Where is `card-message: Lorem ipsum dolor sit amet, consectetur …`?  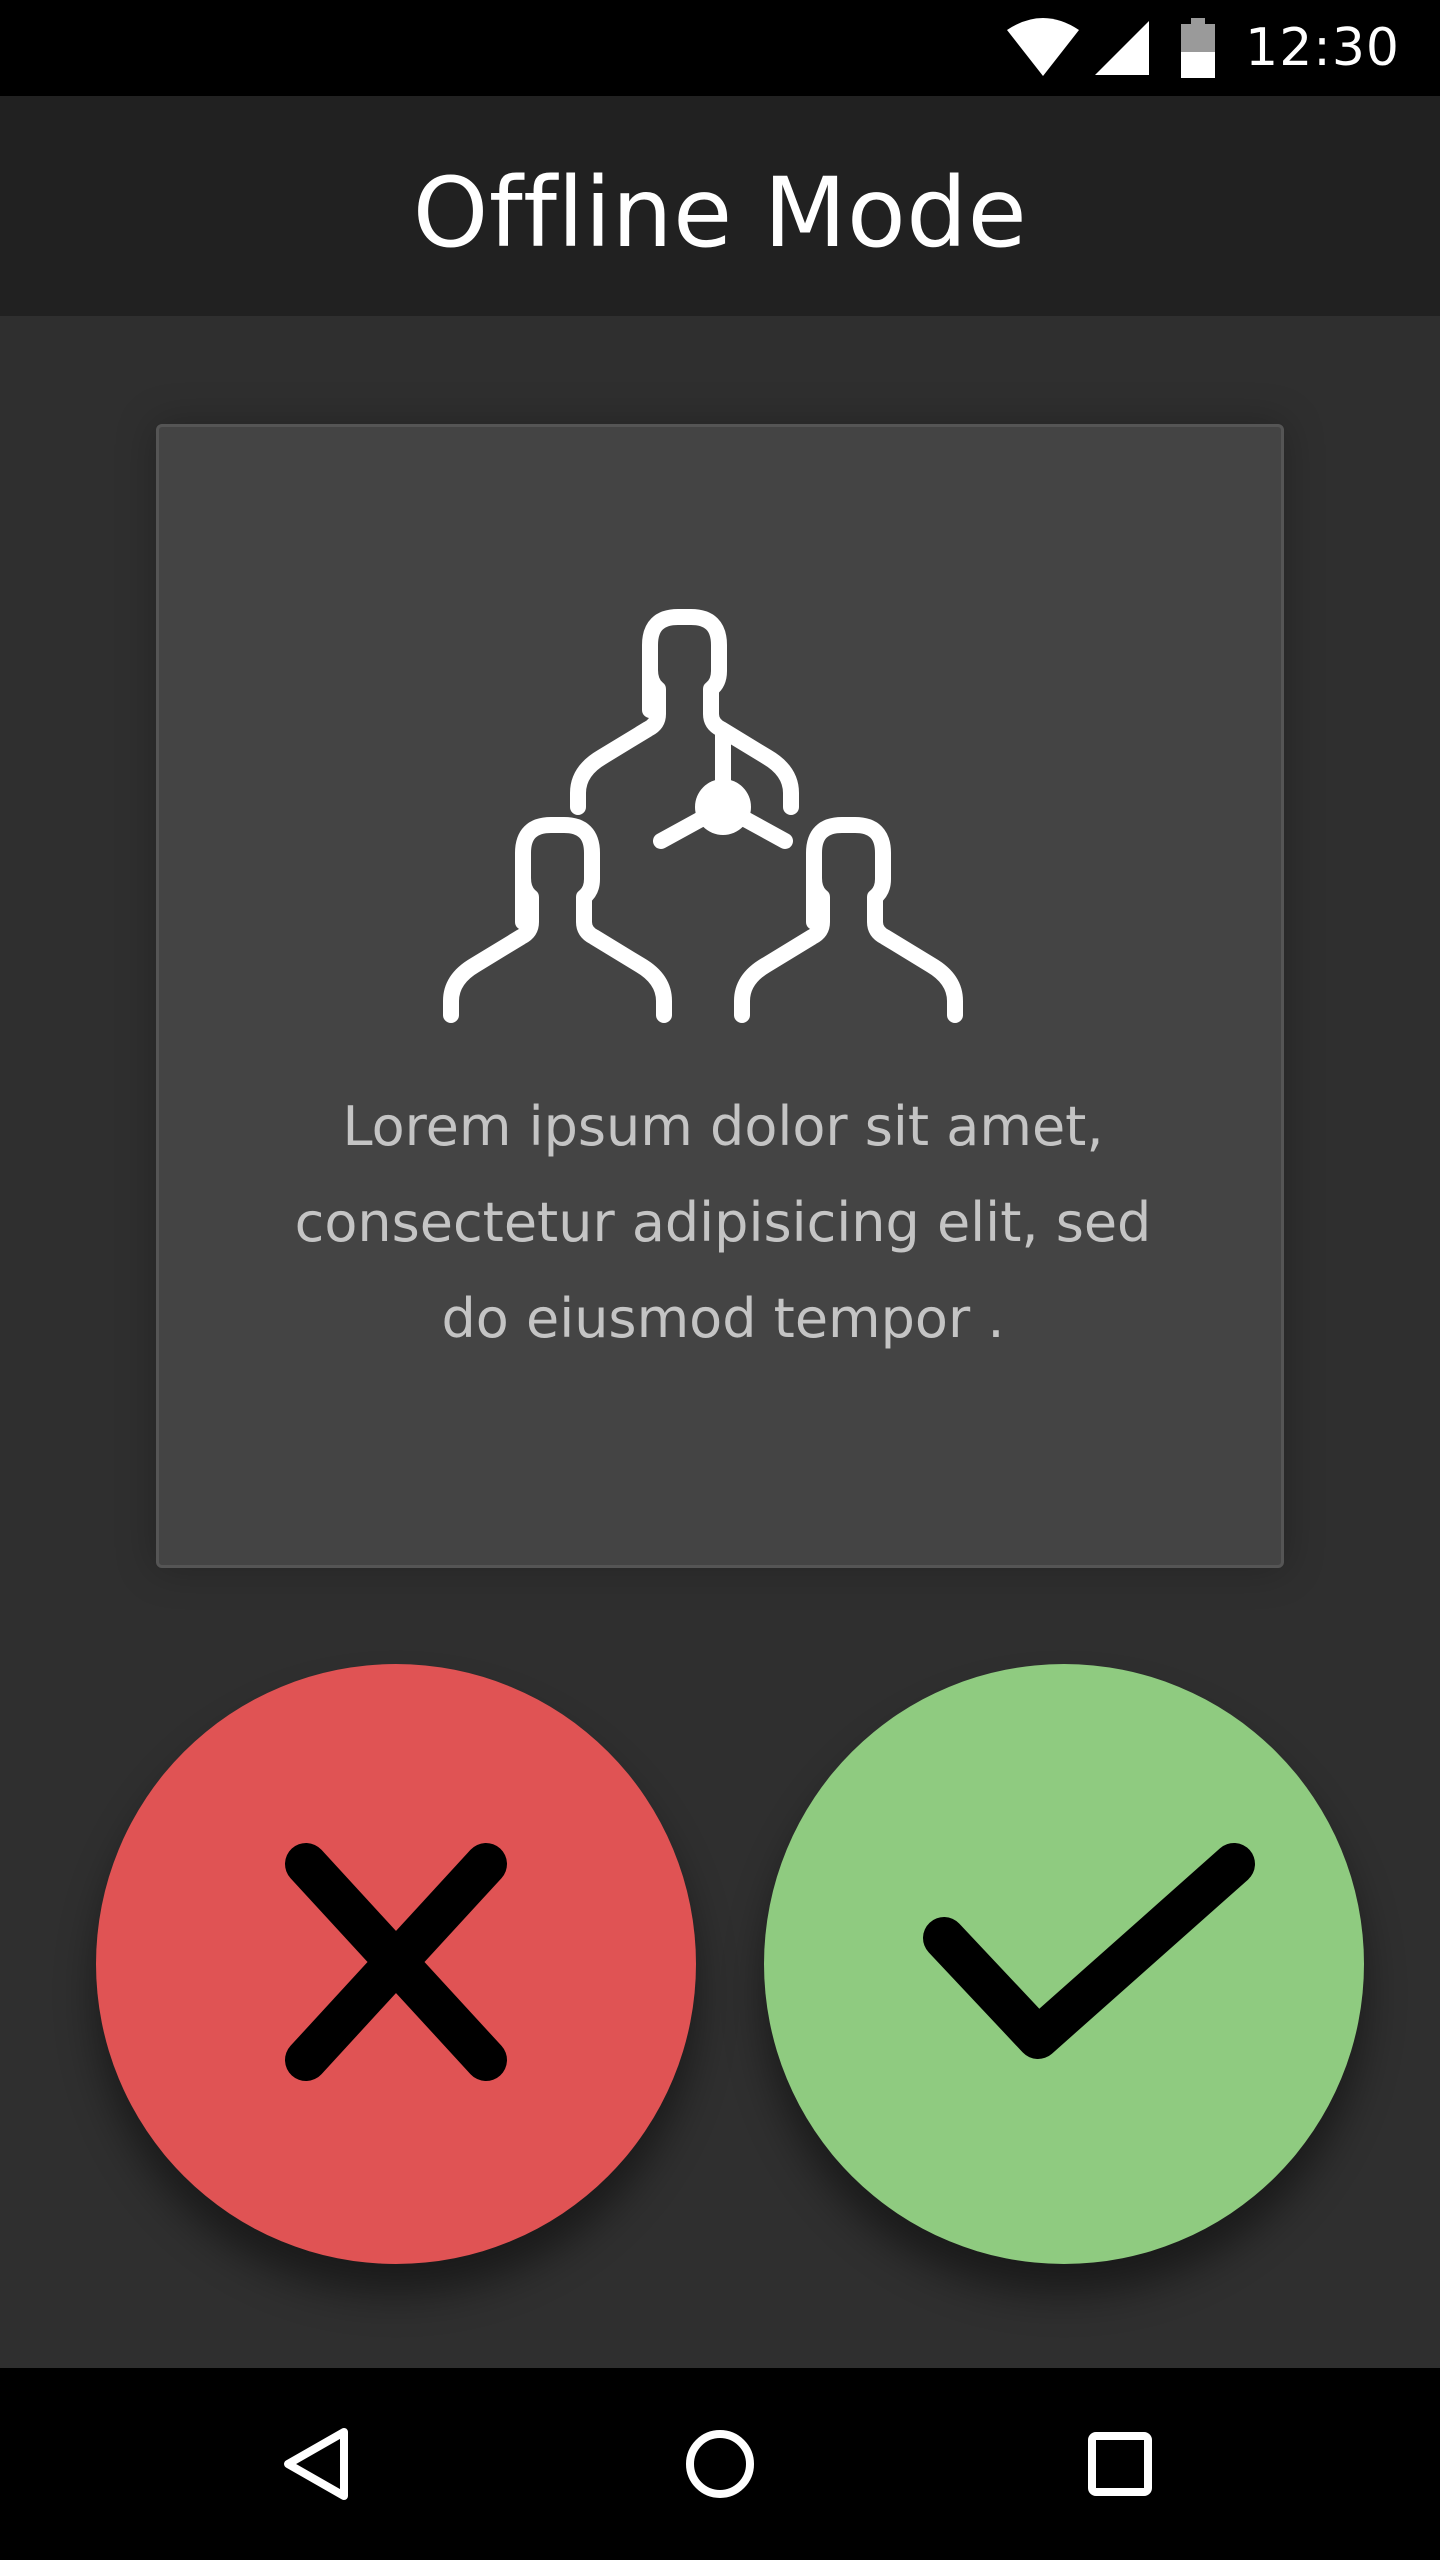 card-message: Lorem ipsum dolor sit amet, consectetur … is located at coordinates (723, 1223).